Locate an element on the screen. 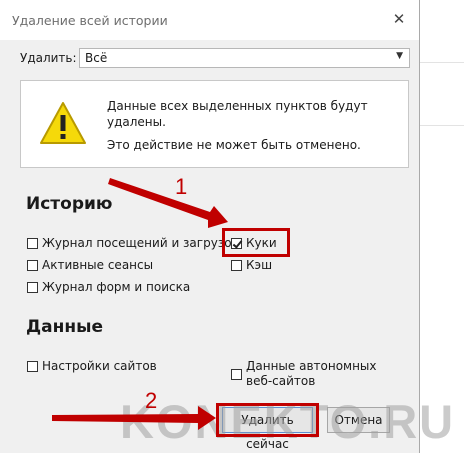 This screenshot has height=453, width=464. annotation-step-1: 1 is located at coordinates (181, 186).